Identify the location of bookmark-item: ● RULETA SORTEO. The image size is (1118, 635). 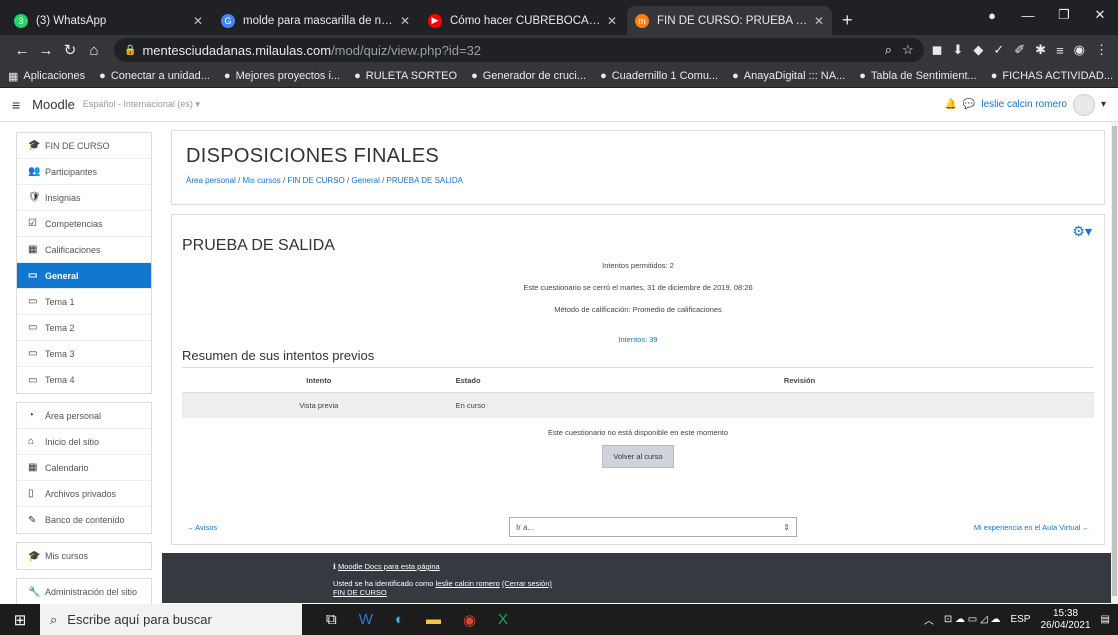
(405, 76).